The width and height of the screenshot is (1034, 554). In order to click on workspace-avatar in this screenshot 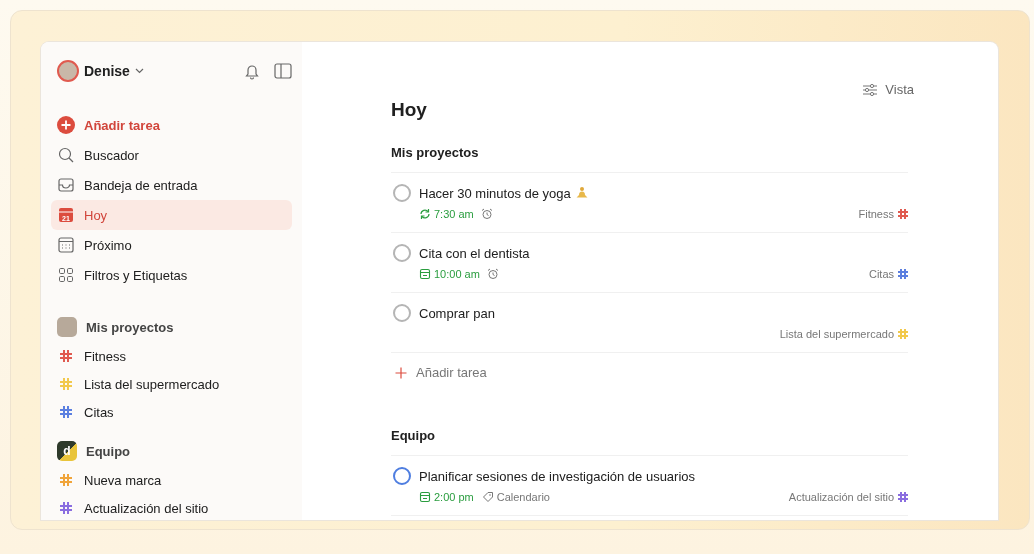, I will do `click(67, 327)`.